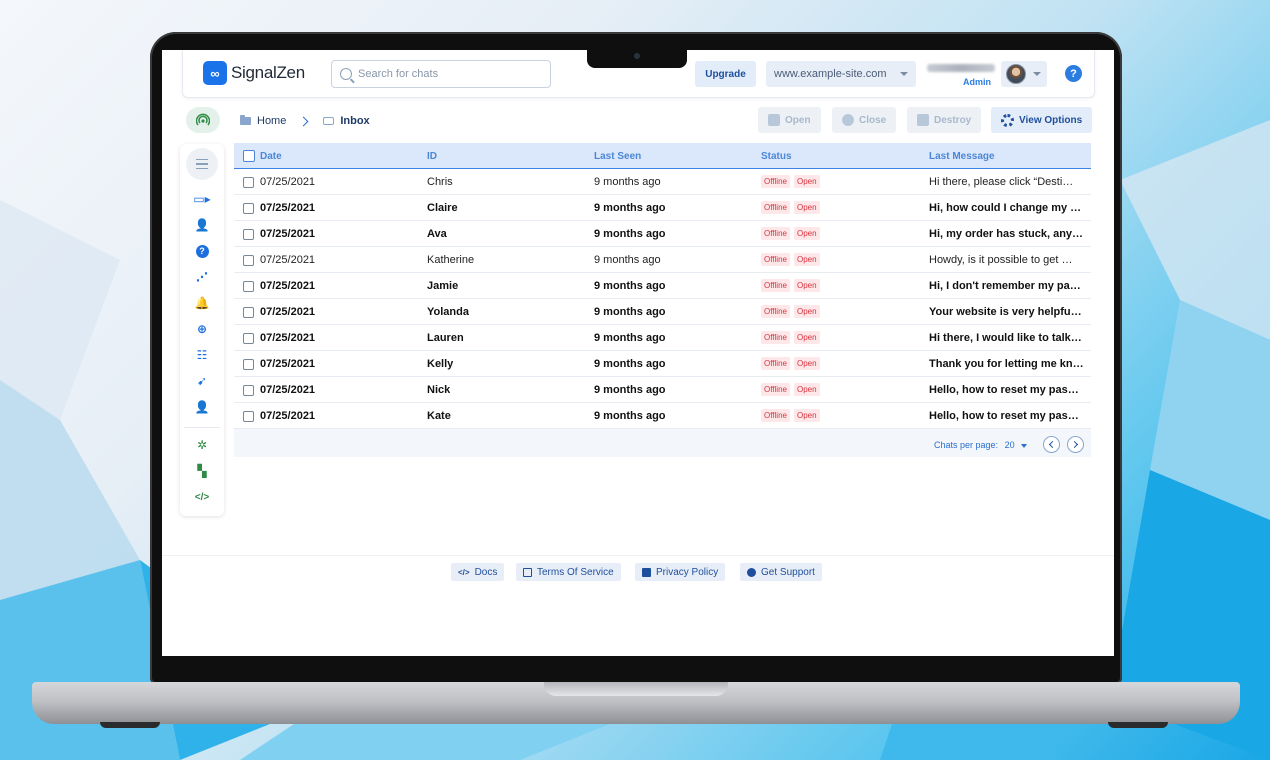 The height and width of the screenshot is (760, 1270). What do you see at coordinates (981, 445) in the screenshot?
I see `per-page-select: Chats per page: 20` at bounding box center [981, 445].